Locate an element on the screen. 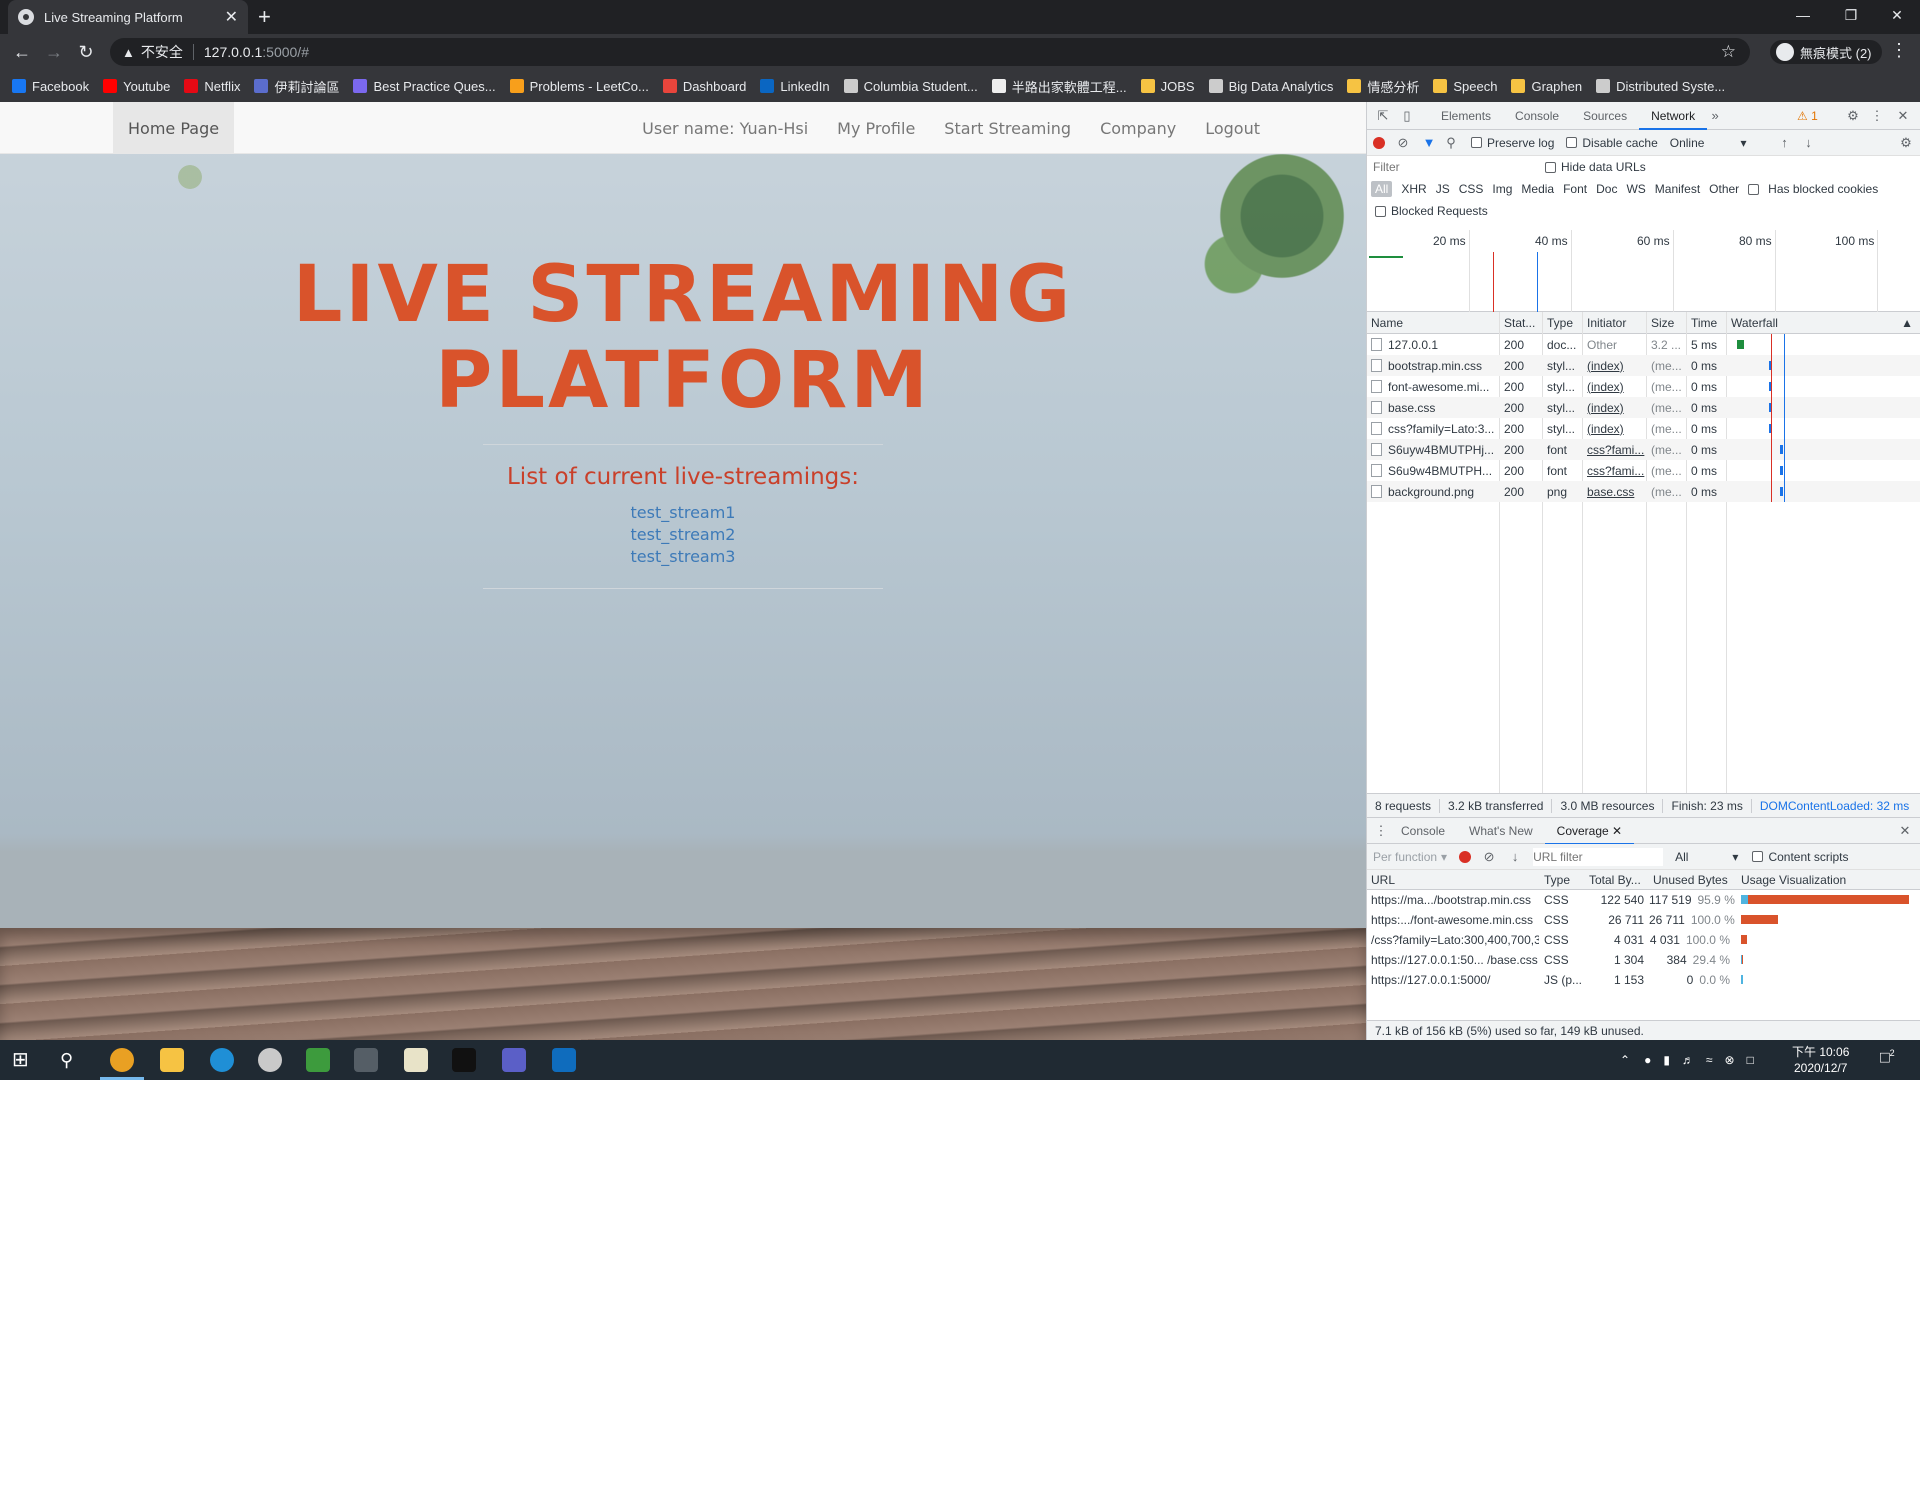  volume-icon: ♬ is located at coordinates (1688, 1060).